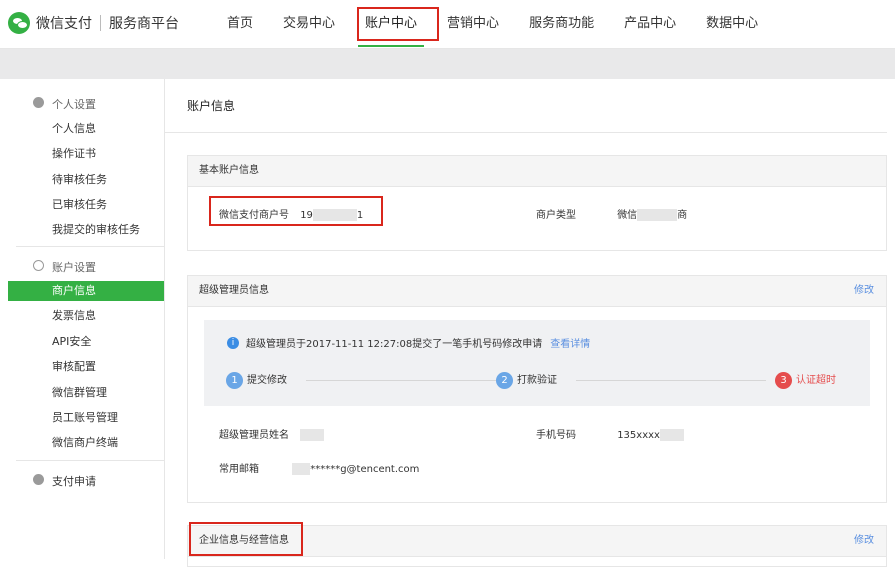 This screenshot has width=895, height=567. What do you see at coordinates (240, 24) in the screenshot?
I see `nav-home: 首页` at bounding box center [240, 24].